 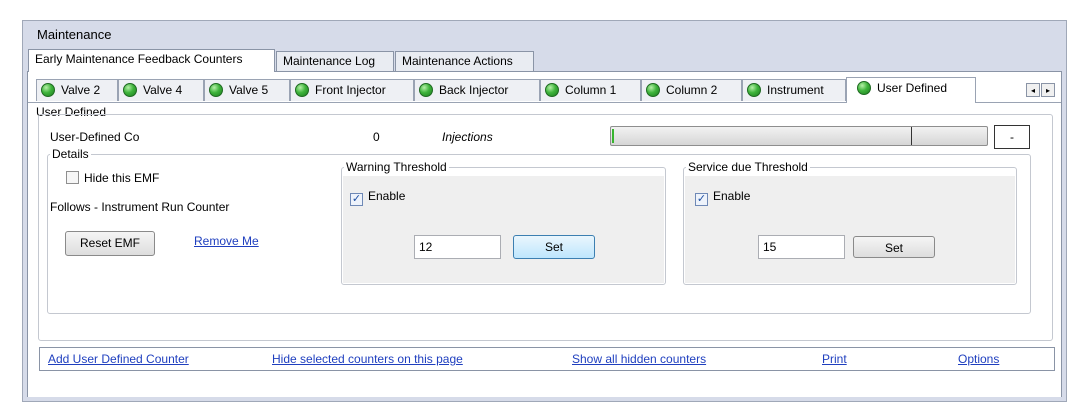 I want to click on reset-emf-button: Reset EMF, so click(x=110, y=243).